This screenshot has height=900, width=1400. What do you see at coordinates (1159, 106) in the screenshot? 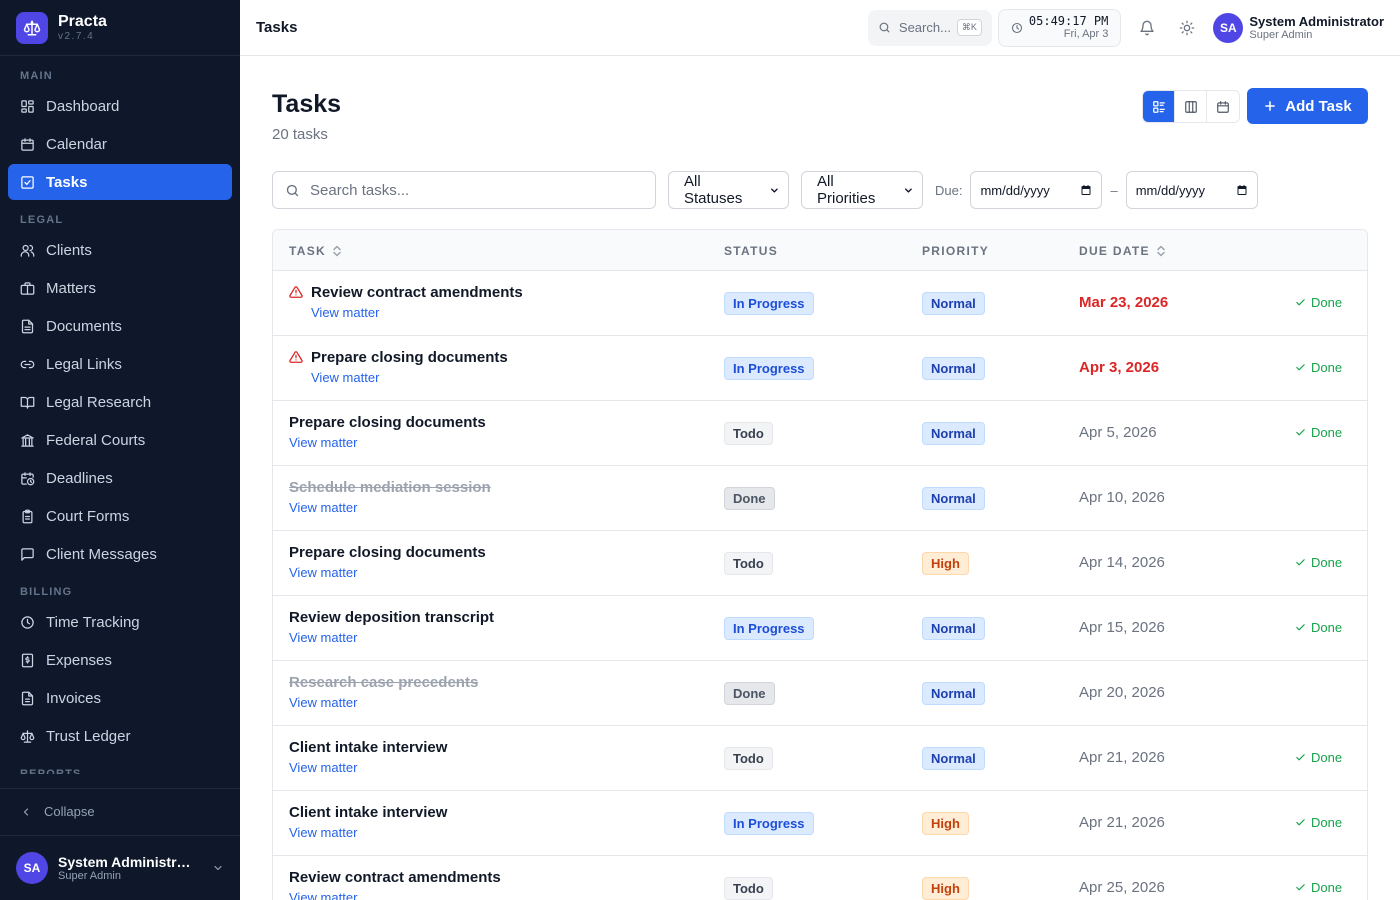
I see `list-view-button` at bounding box center [1159, 106].